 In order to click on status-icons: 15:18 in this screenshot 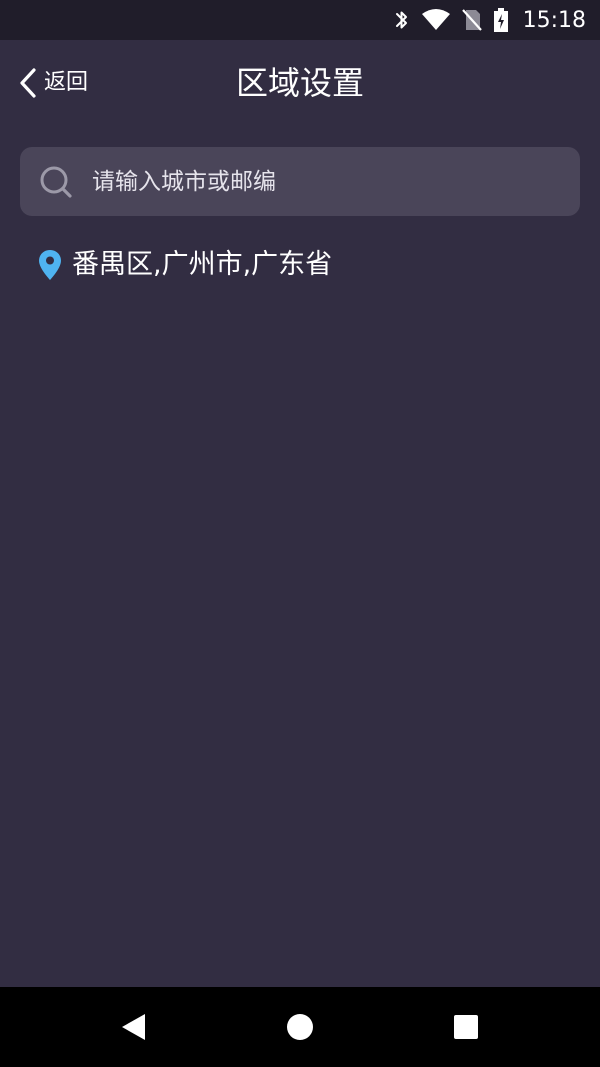, I will do `click(489, 20)`.